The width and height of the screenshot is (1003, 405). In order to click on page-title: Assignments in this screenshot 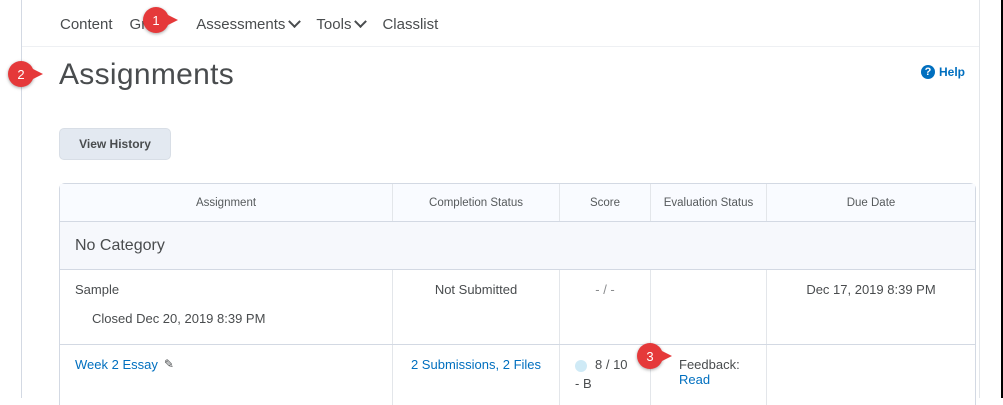, I will do `click(147, 74)`.